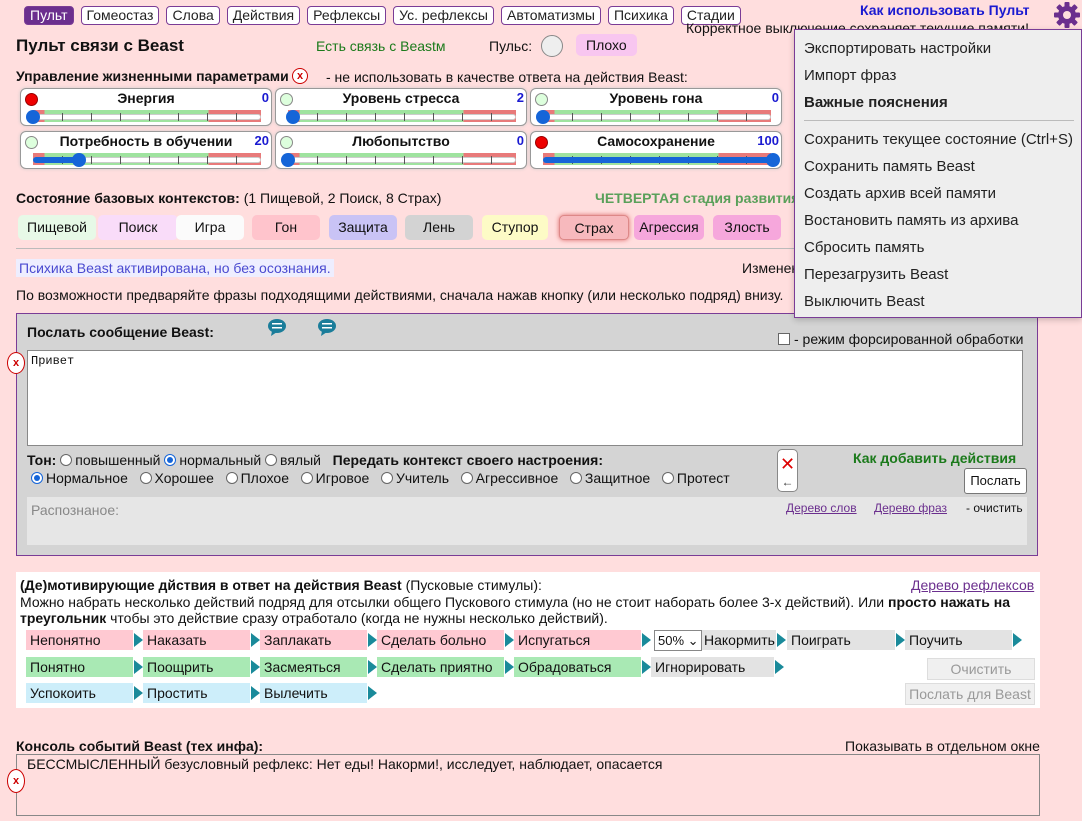 The height and width of the screenshot is (821, 1082). What do you see at coordinates (787, 470) in the screenshot?
I see `remove-action-x-icon: ✕ ←` at bounding box center [787, 470].